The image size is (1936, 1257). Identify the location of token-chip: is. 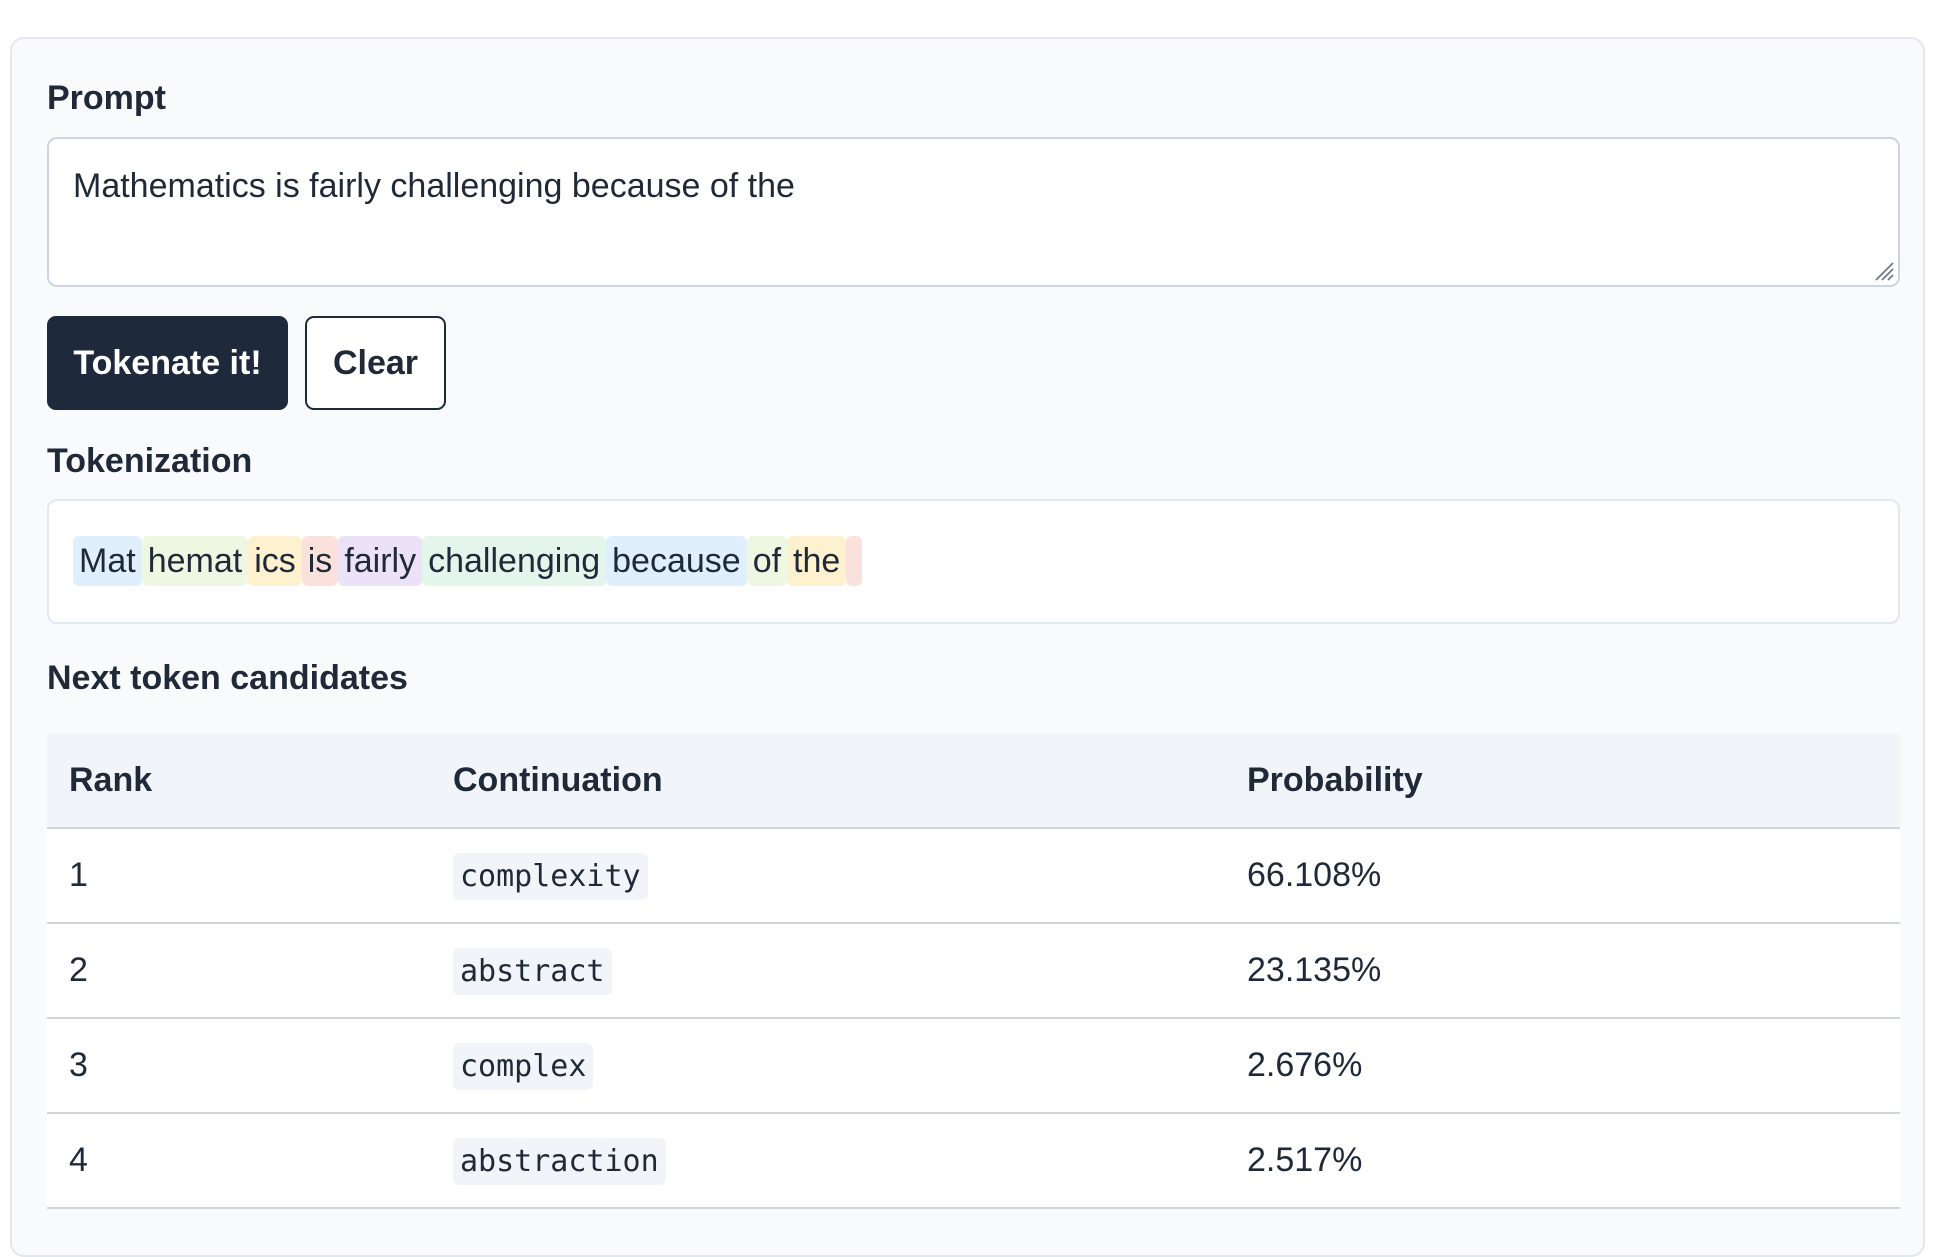
(320, 561).